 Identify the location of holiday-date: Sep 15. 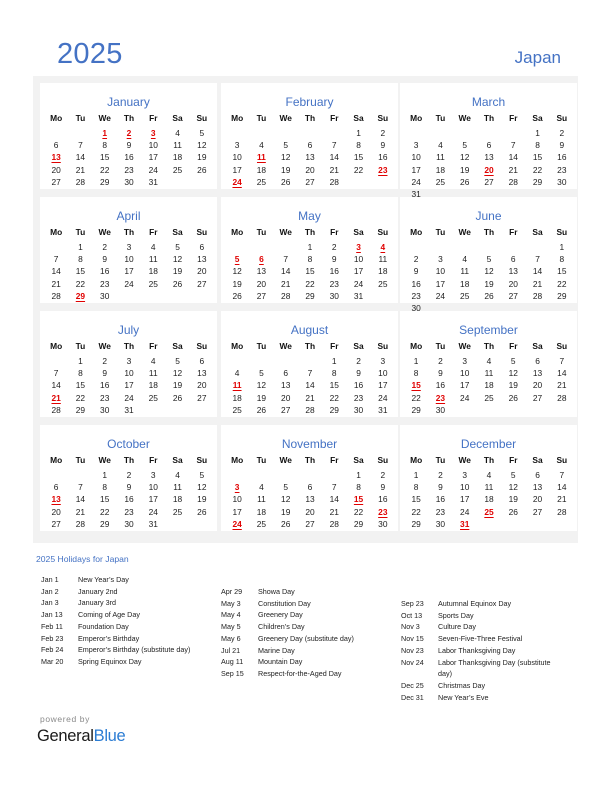
(232, 673).